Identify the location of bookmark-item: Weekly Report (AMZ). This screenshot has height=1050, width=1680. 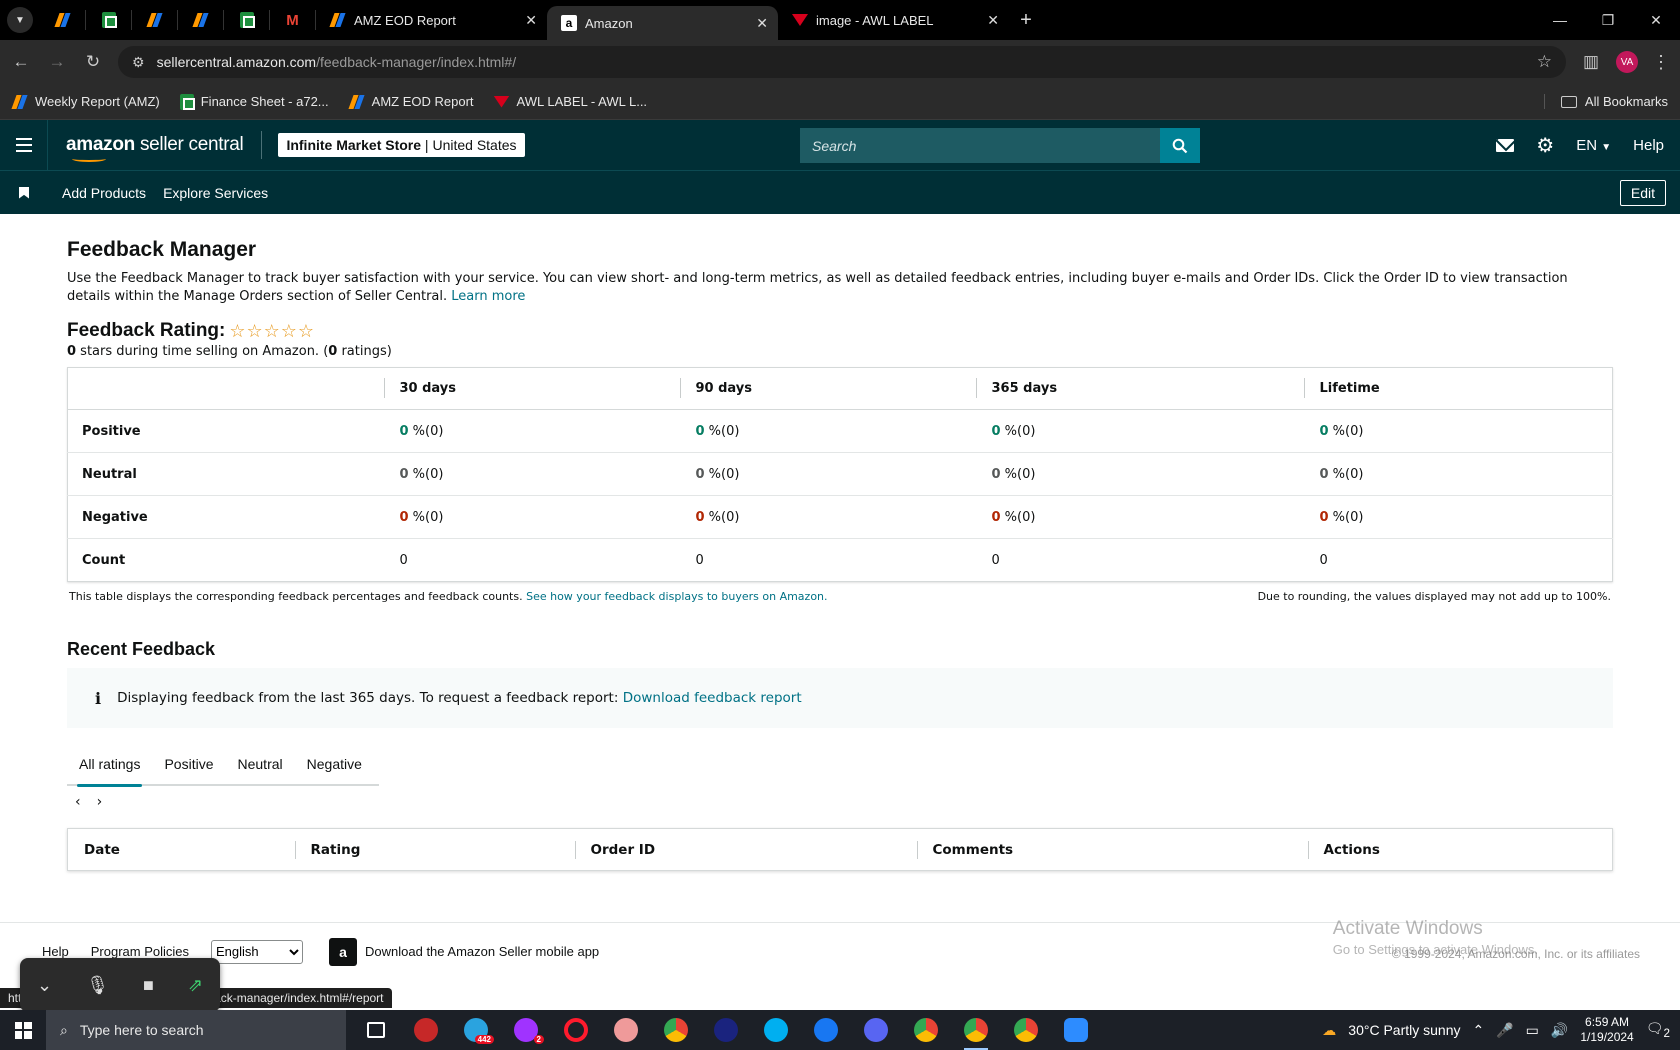
(86, 102).